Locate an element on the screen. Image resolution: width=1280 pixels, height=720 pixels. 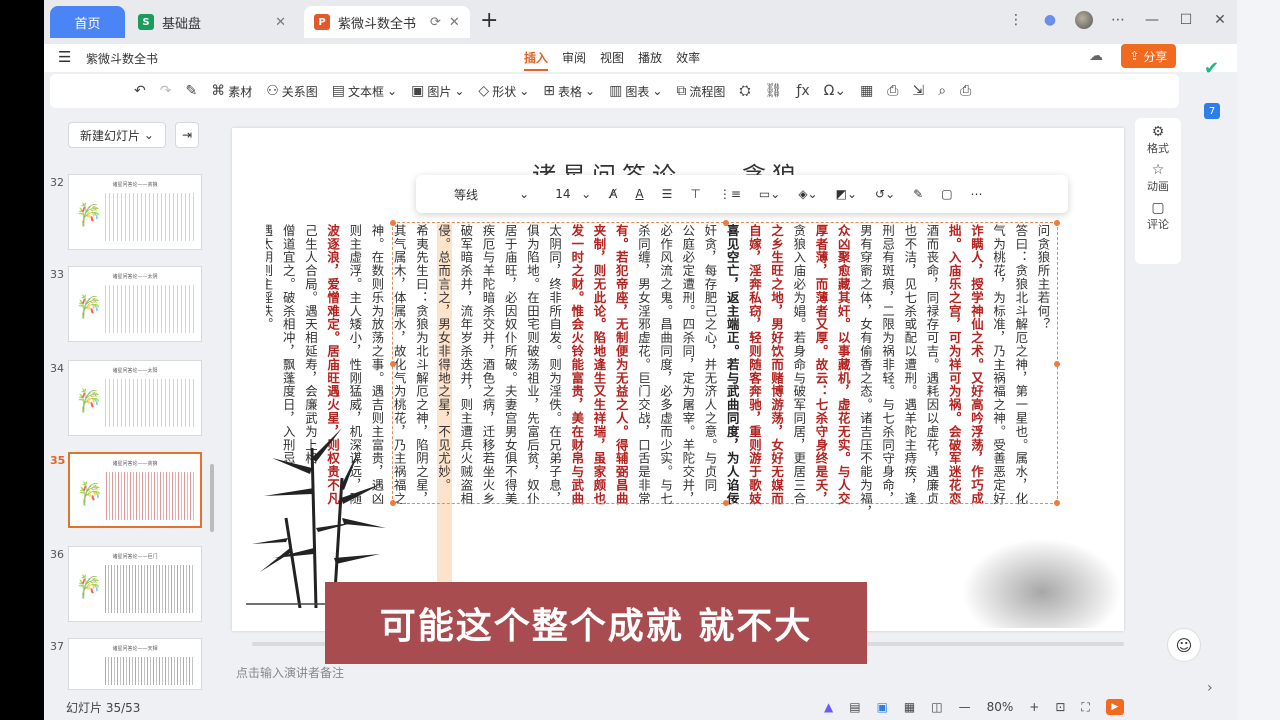
normal-view-icon: ▣ is located at coordinates (882, 707).